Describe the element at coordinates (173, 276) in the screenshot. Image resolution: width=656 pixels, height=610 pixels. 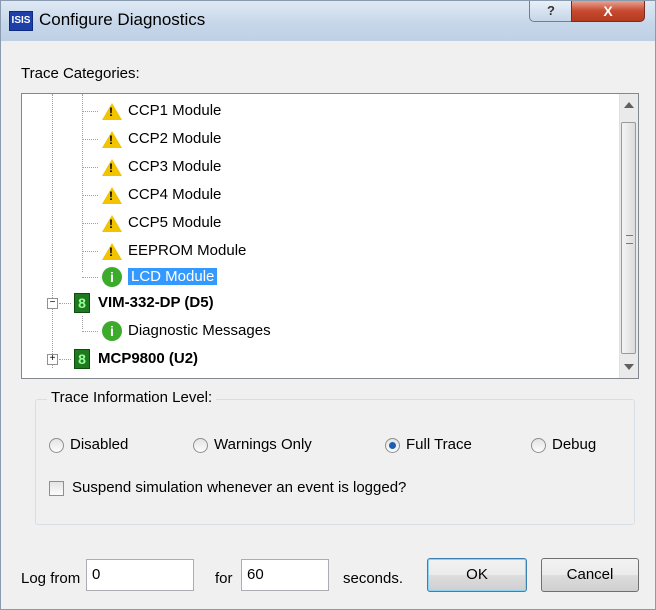
I see `tree-item-label: LCD Module` at that location.